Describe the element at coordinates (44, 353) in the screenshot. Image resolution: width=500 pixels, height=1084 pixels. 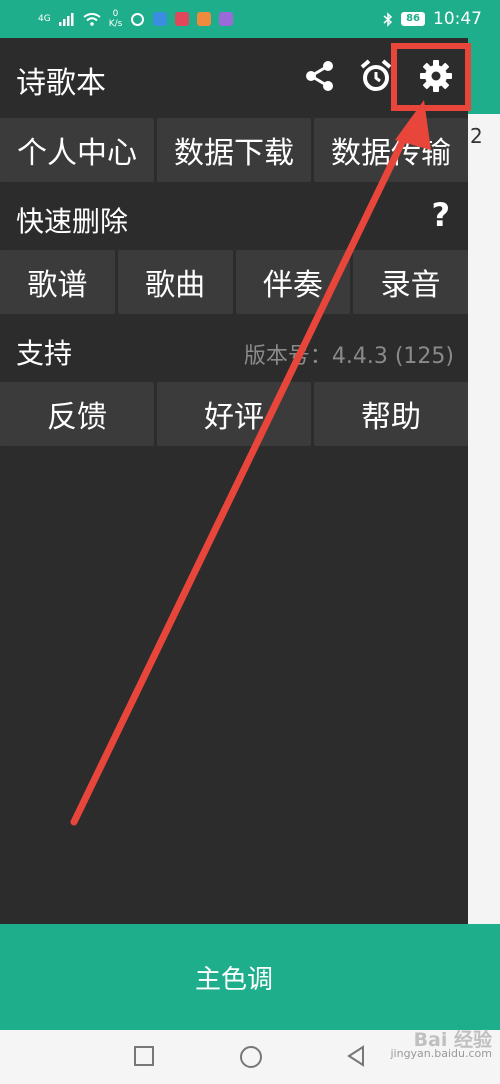
I see `support-label: 支持` at that location.